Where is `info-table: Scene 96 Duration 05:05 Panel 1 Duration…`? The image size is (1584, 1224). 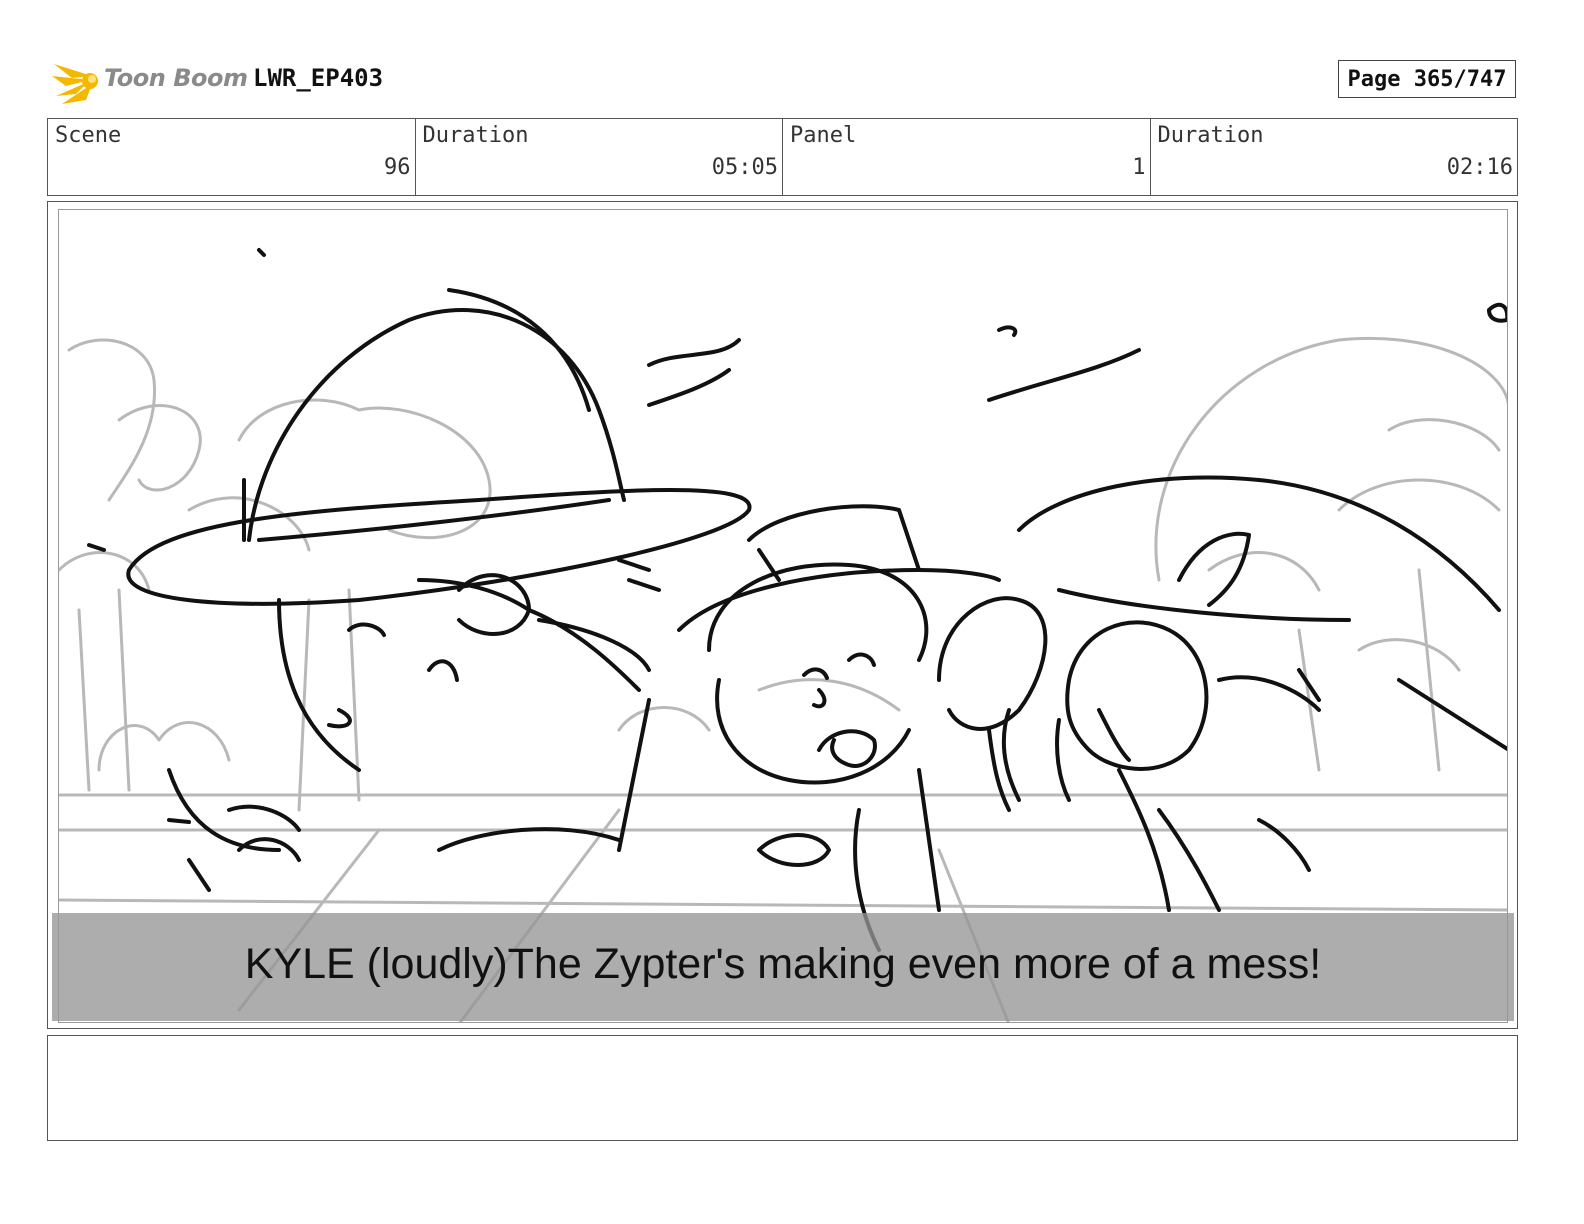
info-table: Scene 96 Duration 05:05 Panel 1 Duration… is located at coordinates (782, 157).